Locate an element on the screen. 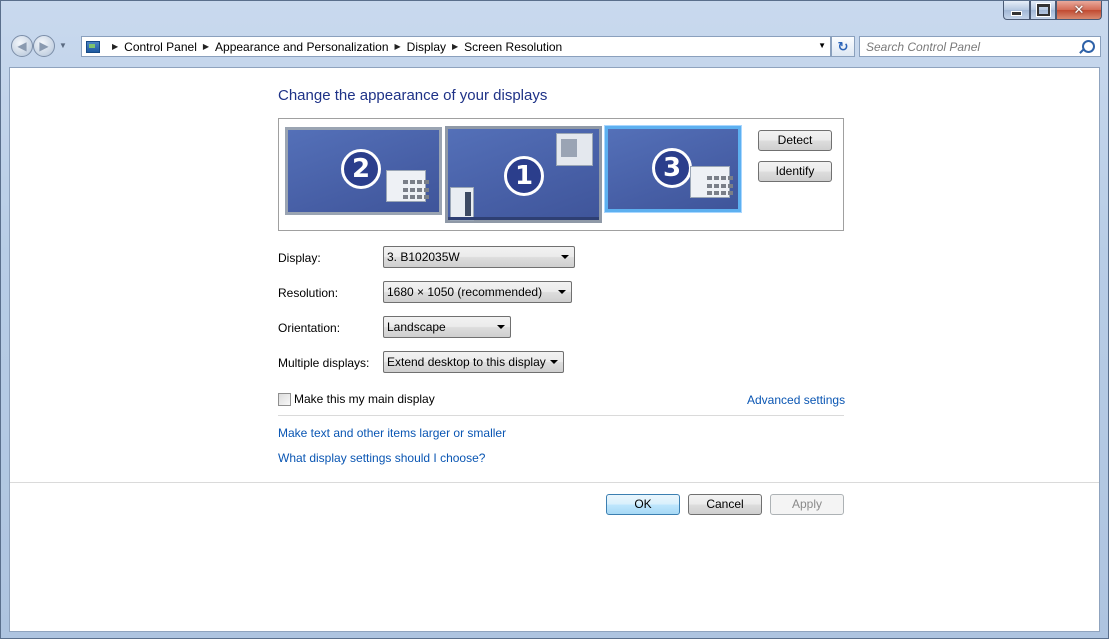 The image size is (1109, 639). refresh-icon: ↻ is located at coordinates (843, 46).